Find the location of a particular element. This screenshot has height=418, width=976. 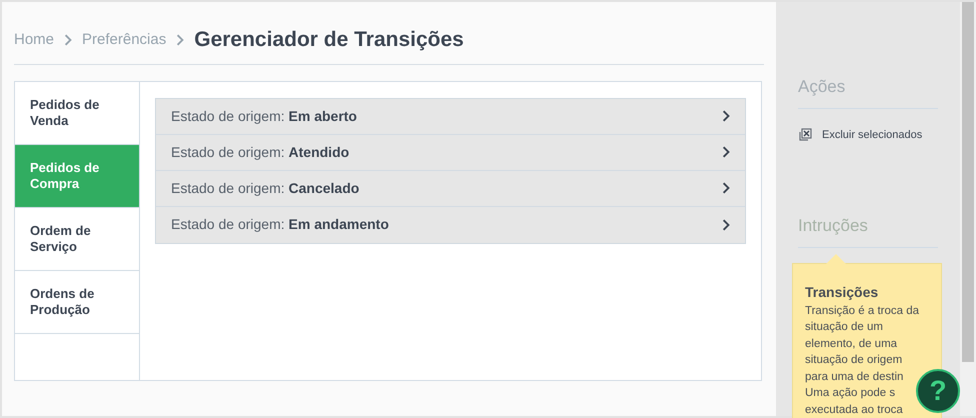

note-text: Uma ação pode s is located at coordinates (850, 393).